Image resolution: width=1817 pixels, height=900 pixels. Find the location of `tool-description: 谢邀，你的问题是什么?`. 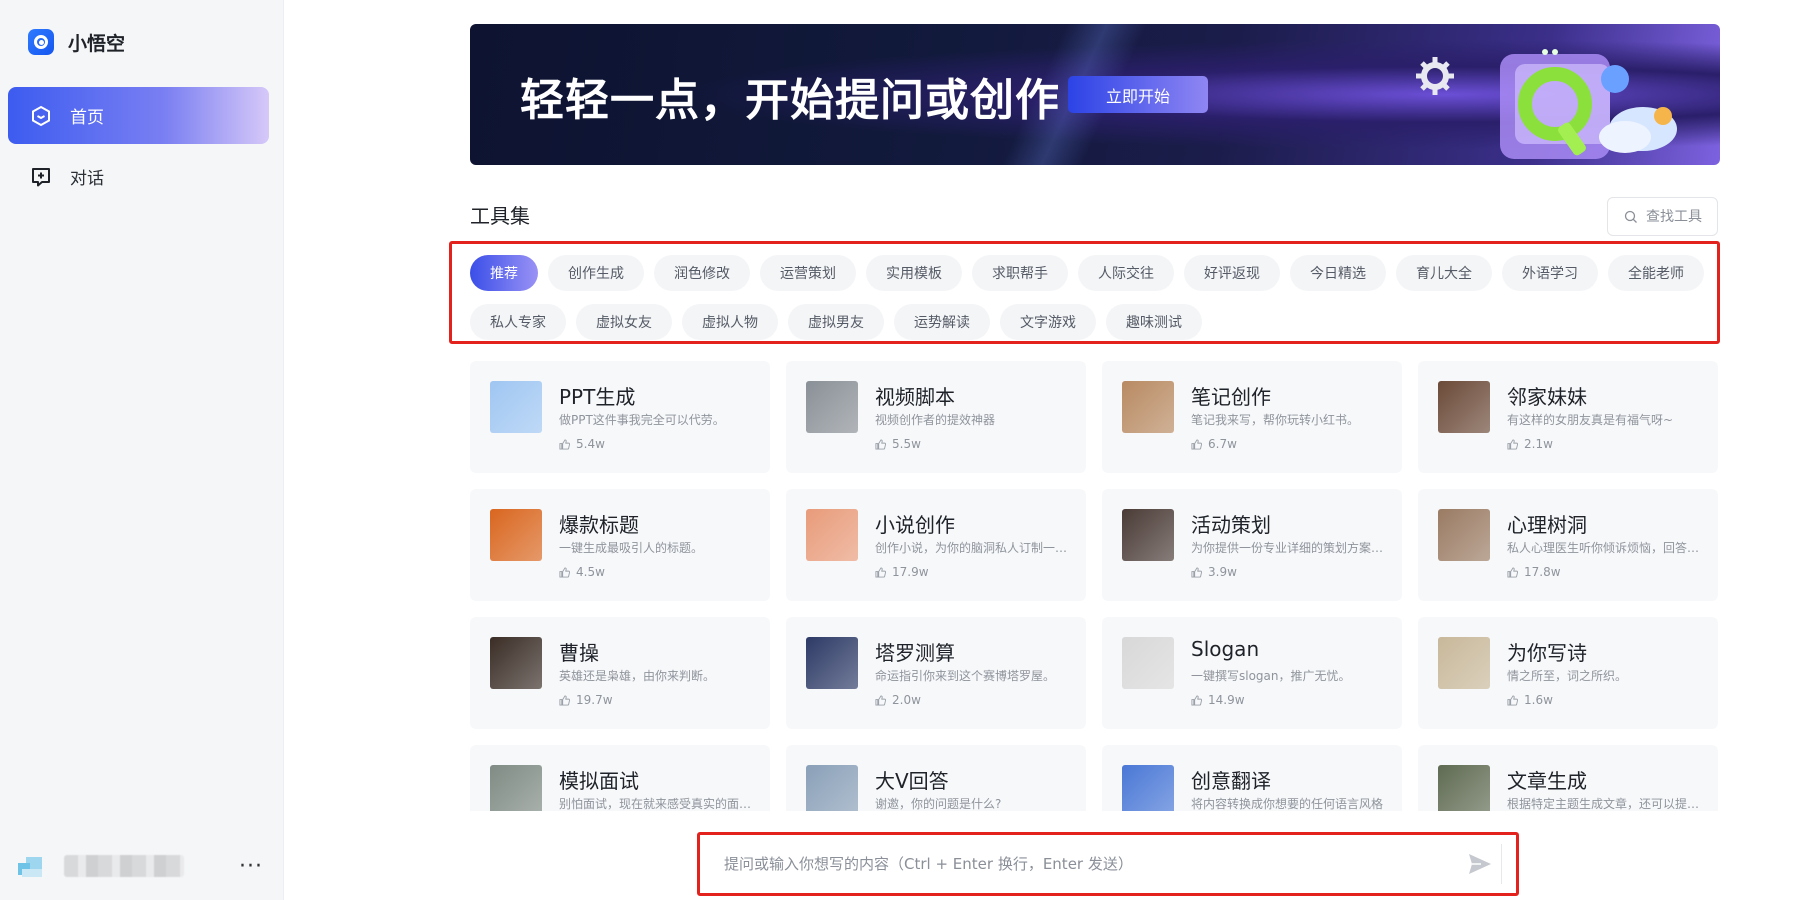

tool-description: 谢邀，你的问题是什么? is located at coordinates (938, 804).